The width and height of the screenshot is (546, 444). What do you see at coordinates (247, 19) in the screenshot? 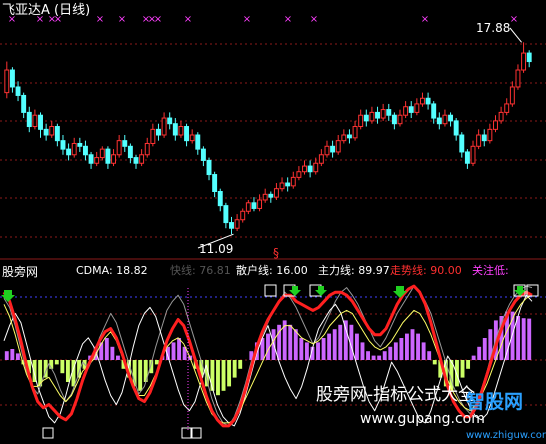
I see `top-x-marker-10: ×` at bounding box center [247, 19].